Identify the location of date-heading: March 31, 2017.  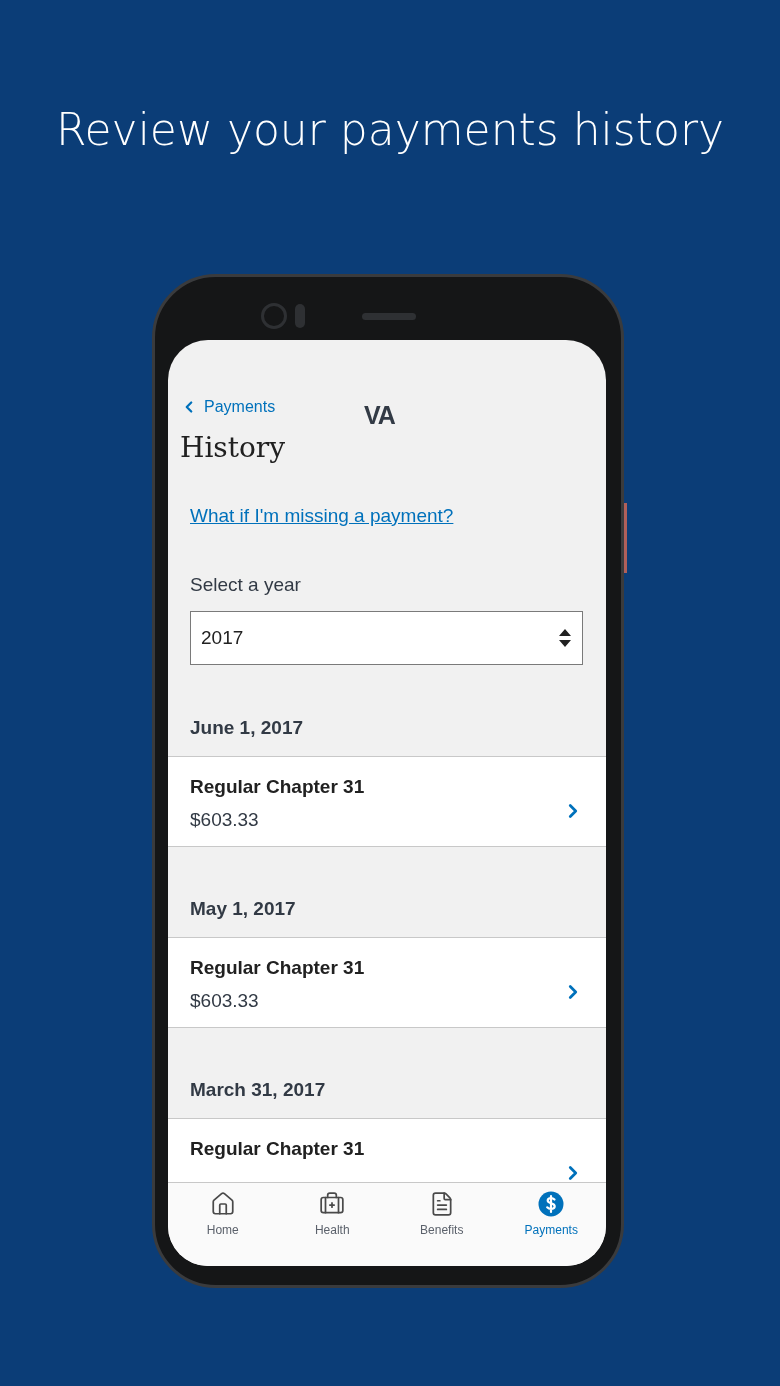
(258, 1090).